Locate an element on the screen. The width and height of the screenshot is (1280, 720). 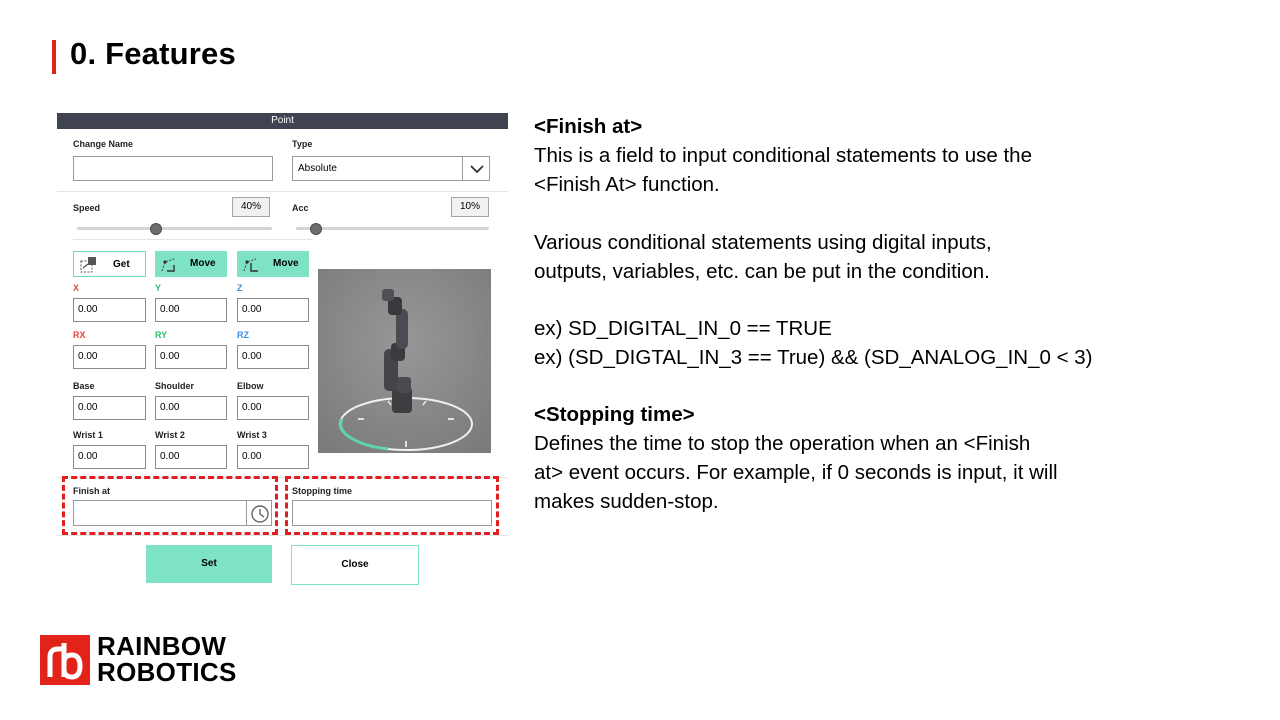
x-input: 0.00 is located at coordinates (109, 310).